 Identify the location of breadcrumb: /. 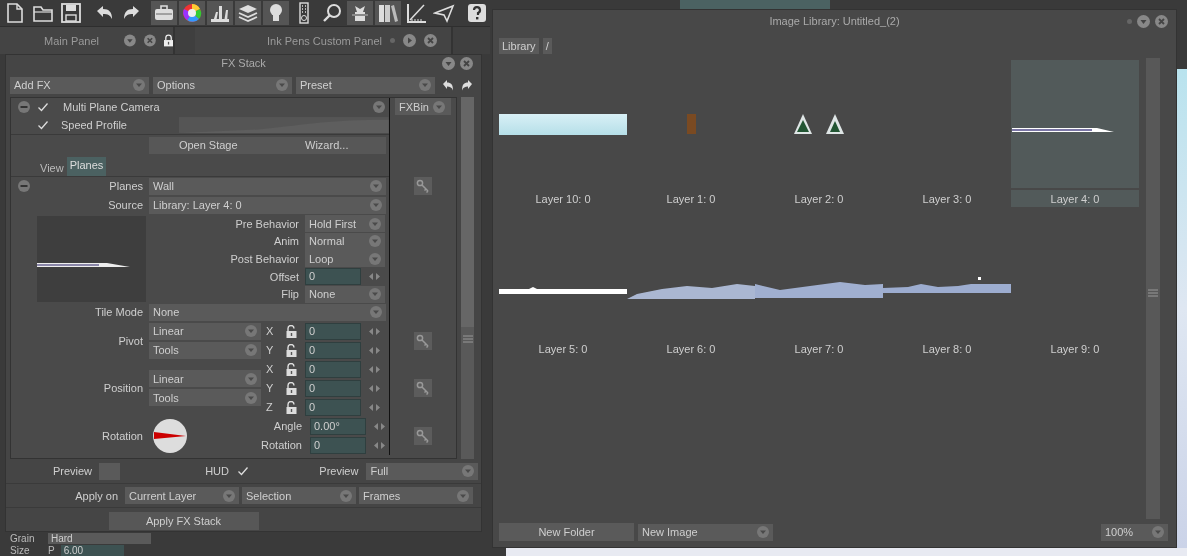
(547, 46).